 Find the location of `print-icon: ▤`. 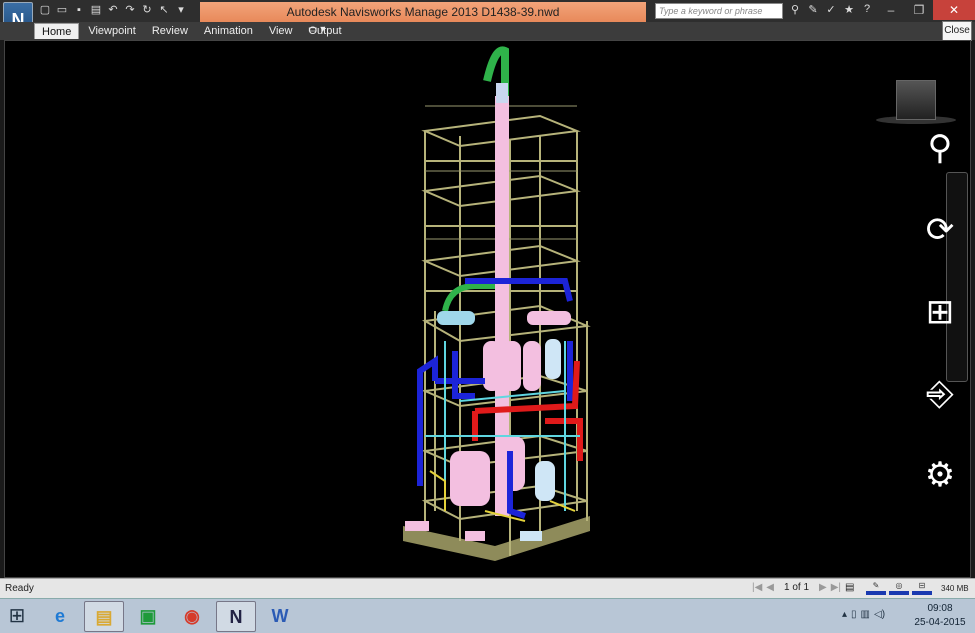

print-icon: ▤ is located at coordinates (96, 10).